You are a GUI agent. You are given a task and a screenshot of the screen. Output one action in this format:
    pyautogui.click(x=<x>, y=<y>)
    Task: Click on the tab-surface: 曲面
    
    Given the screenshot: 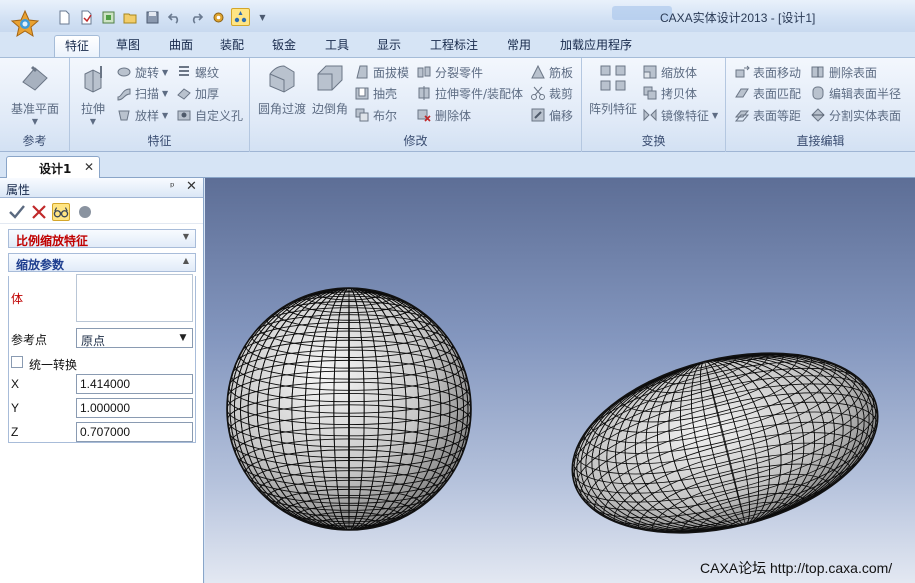 What is the action you would take?
    pyautogui.click(x=181, y=46)
    